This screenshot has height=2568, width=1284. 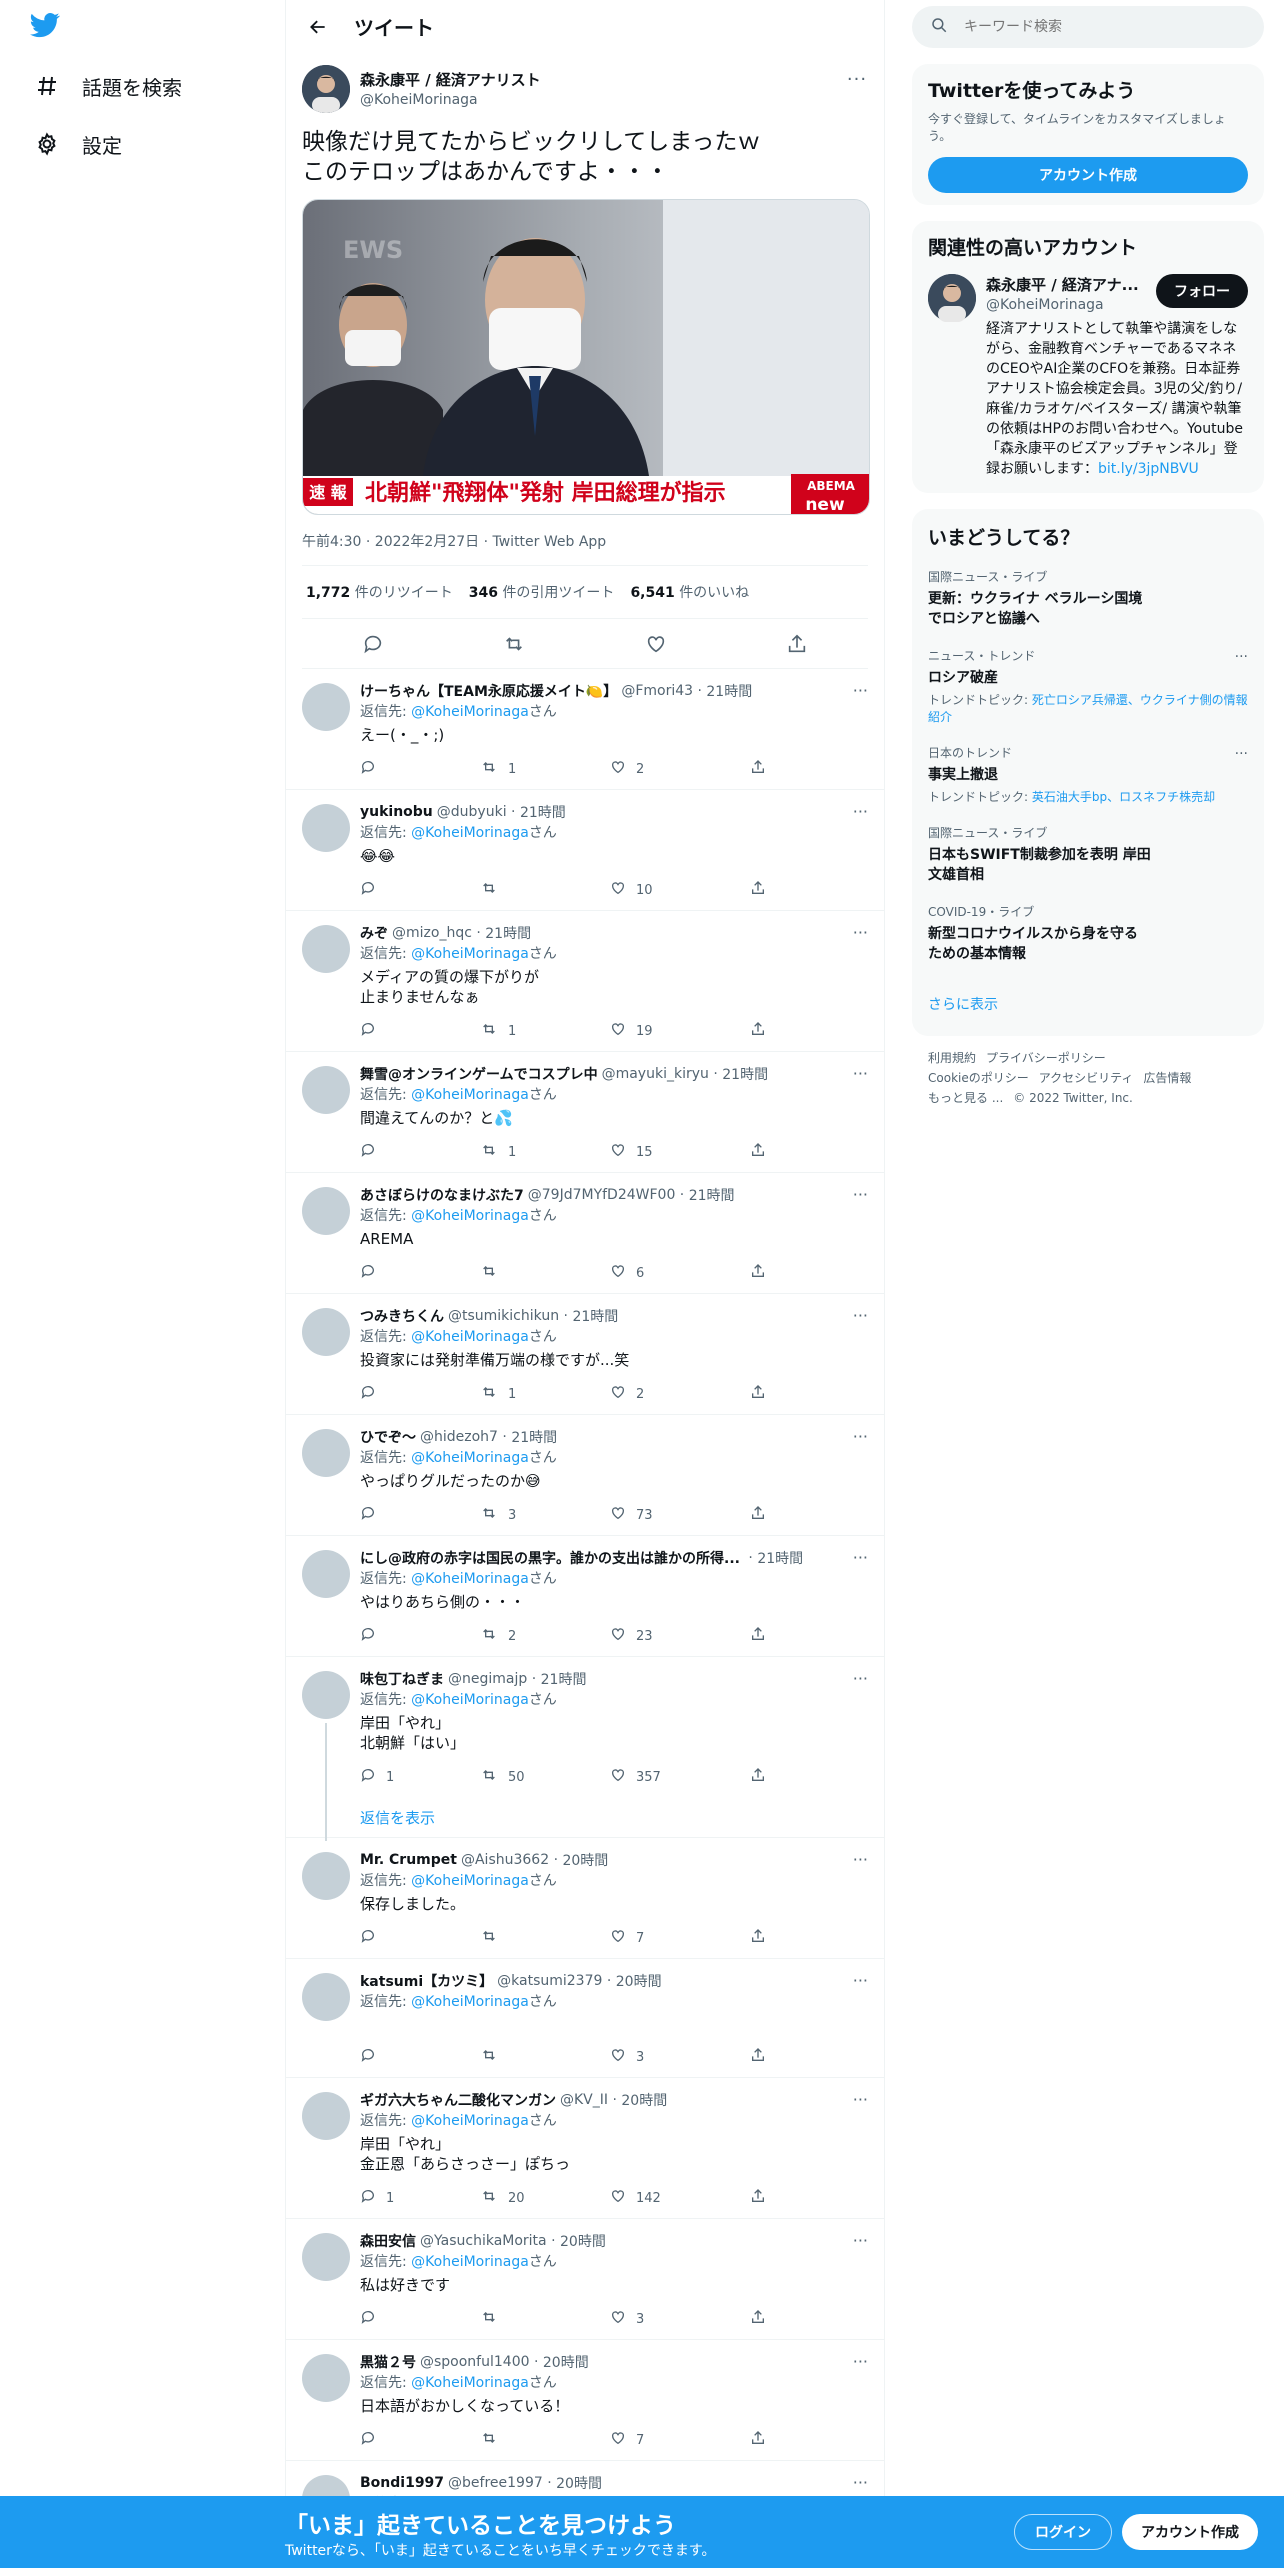 What do you see at coordinates (689, 592) in the screenshot?
I see `like-count: 6,541 件のいいね` at bounding box center [689, 592].